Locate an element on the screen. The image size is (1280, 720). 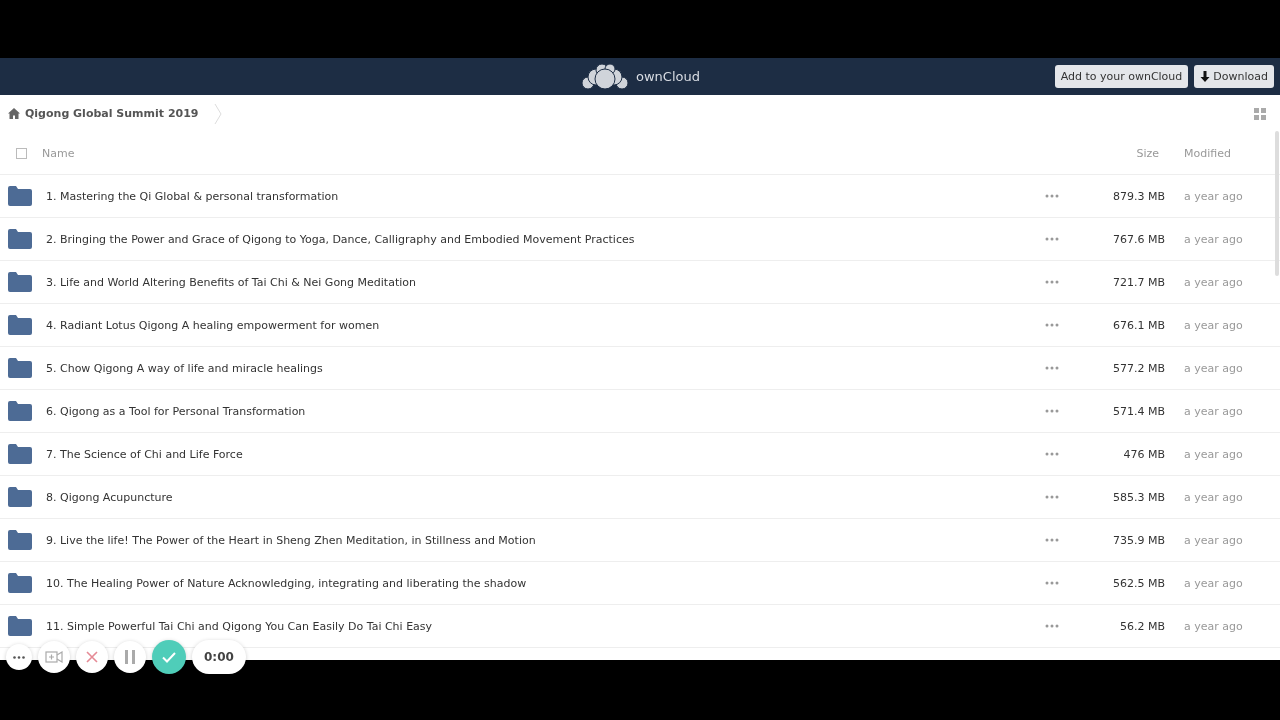
breadcrumb-link: Qigong Global Summit 2019 is located at coordinates (112, 113).